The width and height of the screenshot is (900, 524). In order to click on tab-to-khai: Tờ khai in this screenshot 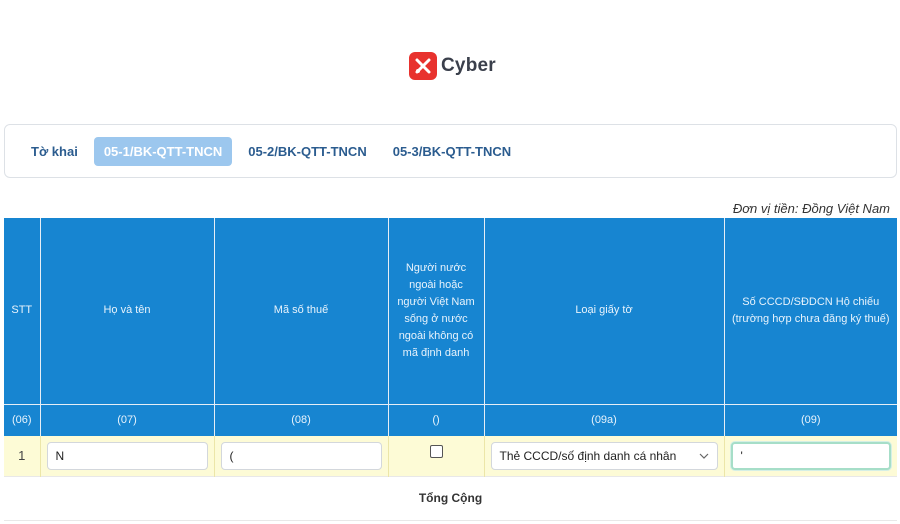, I will do `click(54, 151)`.